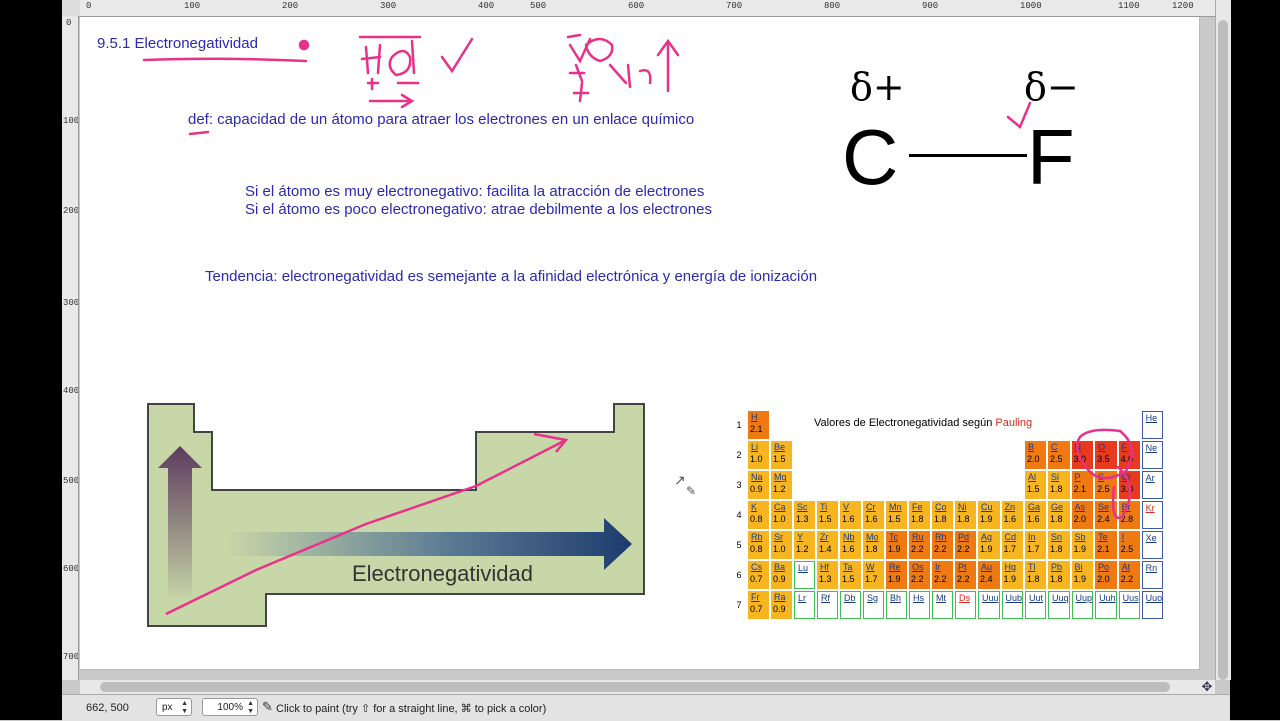 The width and height of the screenshot is (1280, 721). I want to click on element-cell-lr: Lr, so click(804, 605).